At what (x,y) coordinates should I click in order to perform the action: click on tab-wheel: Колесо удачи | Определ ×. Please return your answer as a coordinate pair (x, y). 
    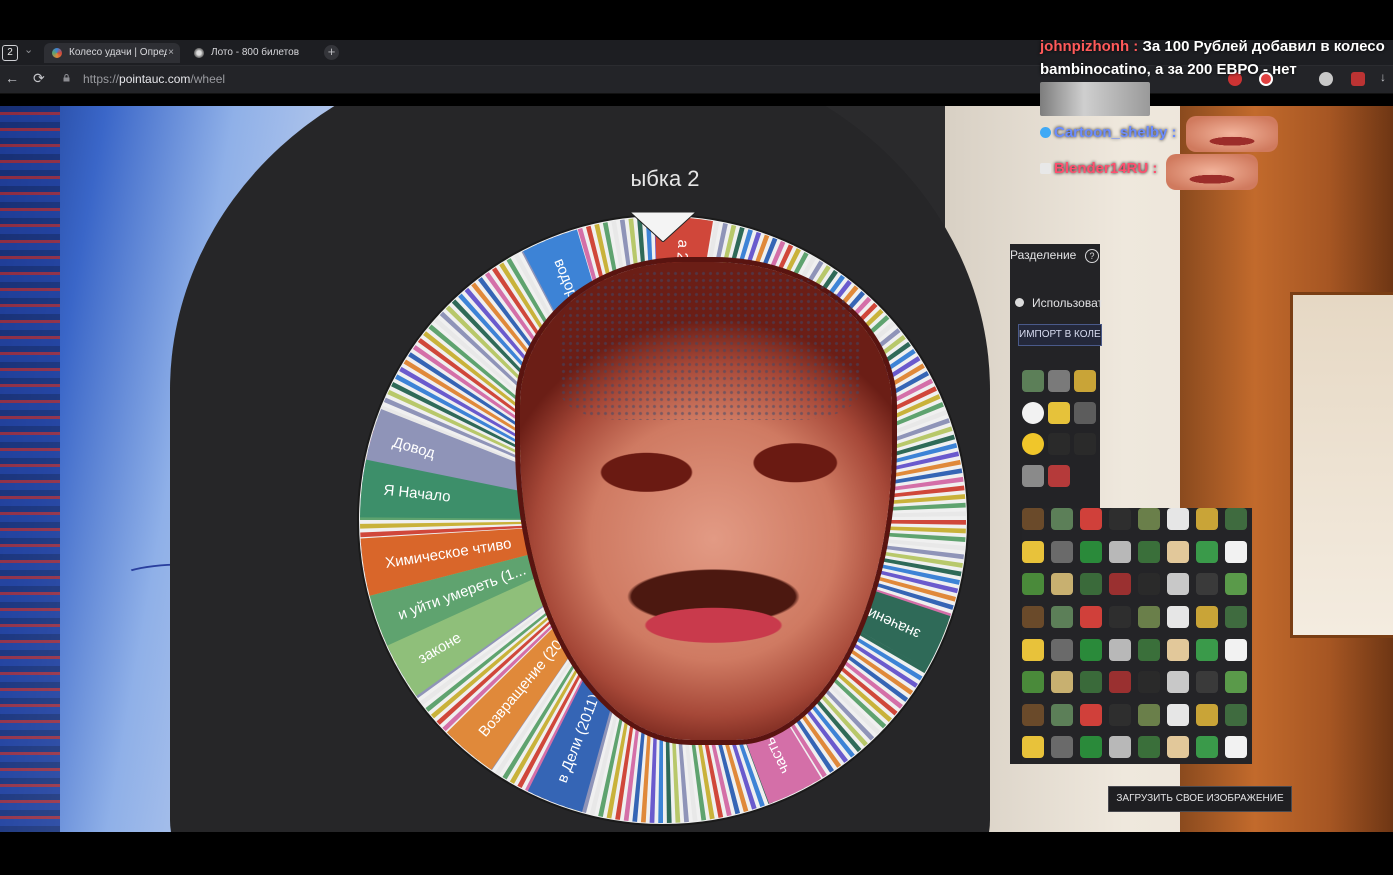
    Looking at the image, I should click on (112, 53).